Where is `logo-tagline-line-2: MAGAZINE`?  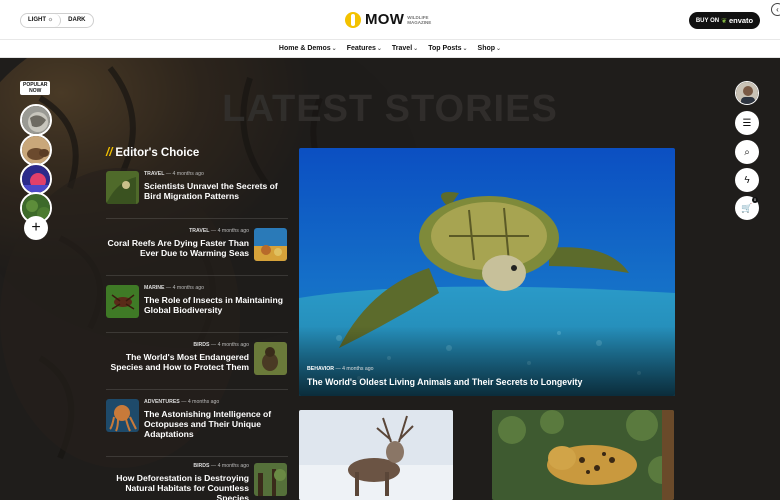
logo-tagline-line-2: MAGAZINE is located at coordinates (419, 22).